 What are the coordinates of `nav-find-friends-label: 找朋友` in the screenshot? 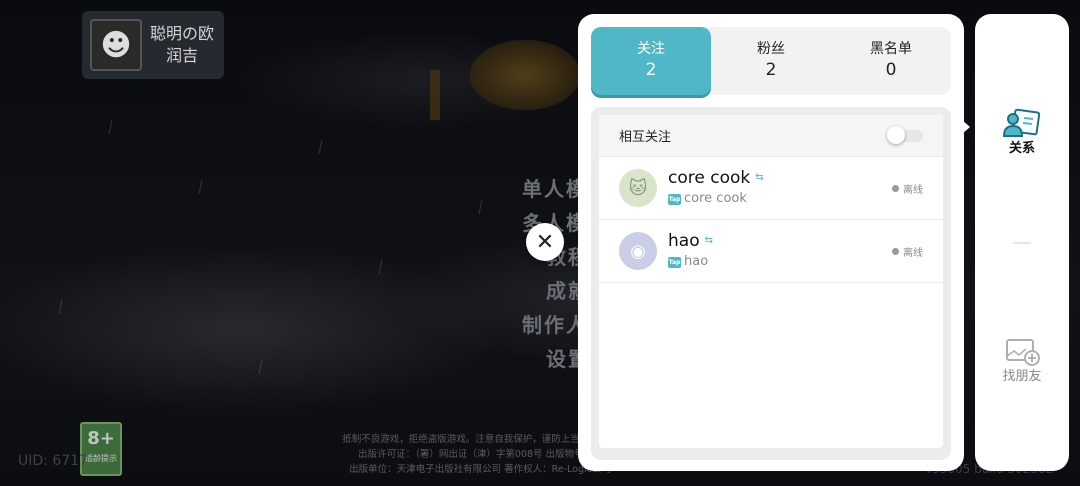 It's located at (1022, 376).